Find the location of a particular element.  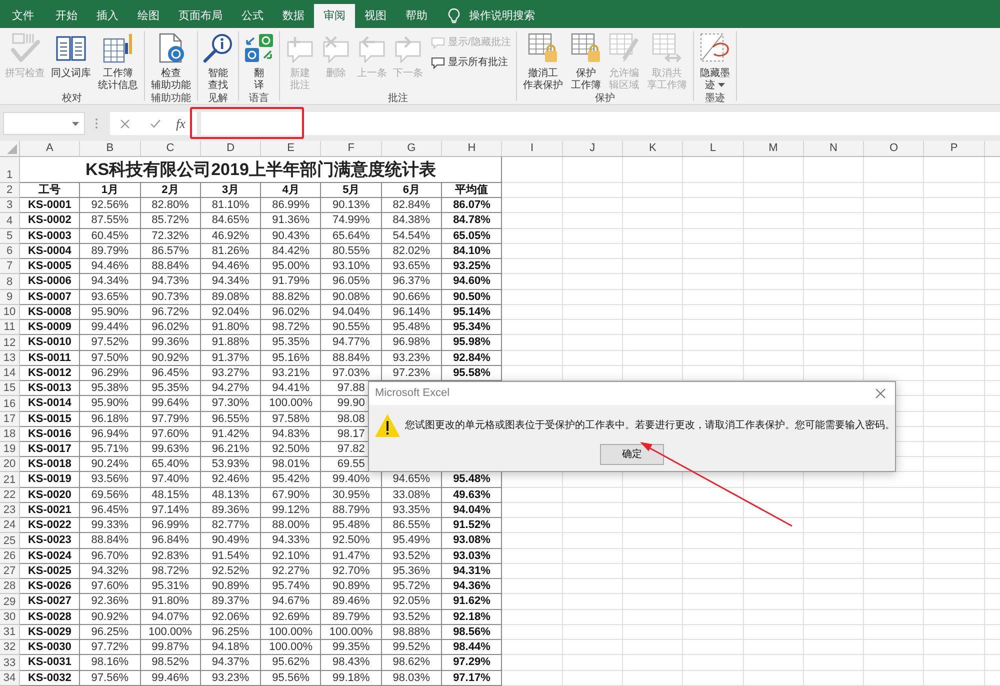

row-header: 13 is located at coordinates (10, 358).